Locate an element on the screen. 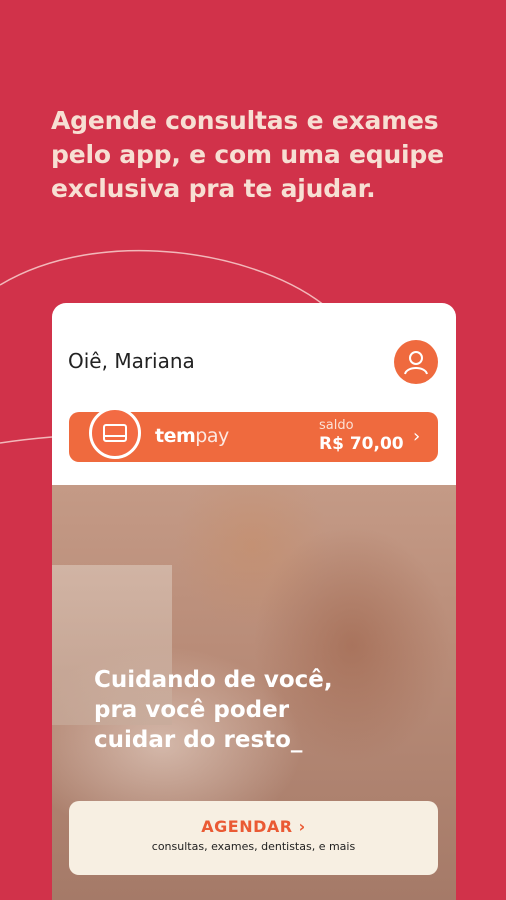 This screenshot has height=900, width=506. headline-line-3: exclusiva pra te ajudar. is located at coordinates (213, 188).